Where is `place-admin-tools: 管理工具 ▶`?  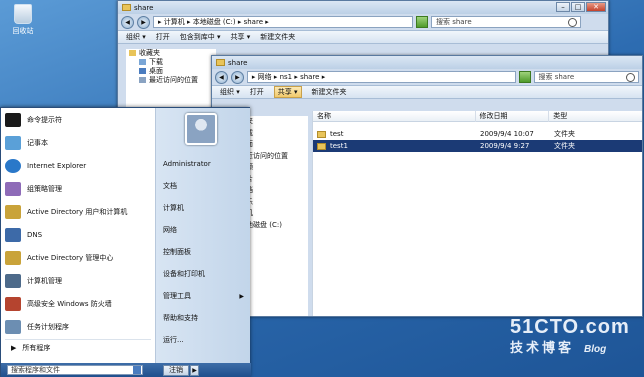 place-admin-tools: 管理工具 ▶ is located at coordinates (203, 296).